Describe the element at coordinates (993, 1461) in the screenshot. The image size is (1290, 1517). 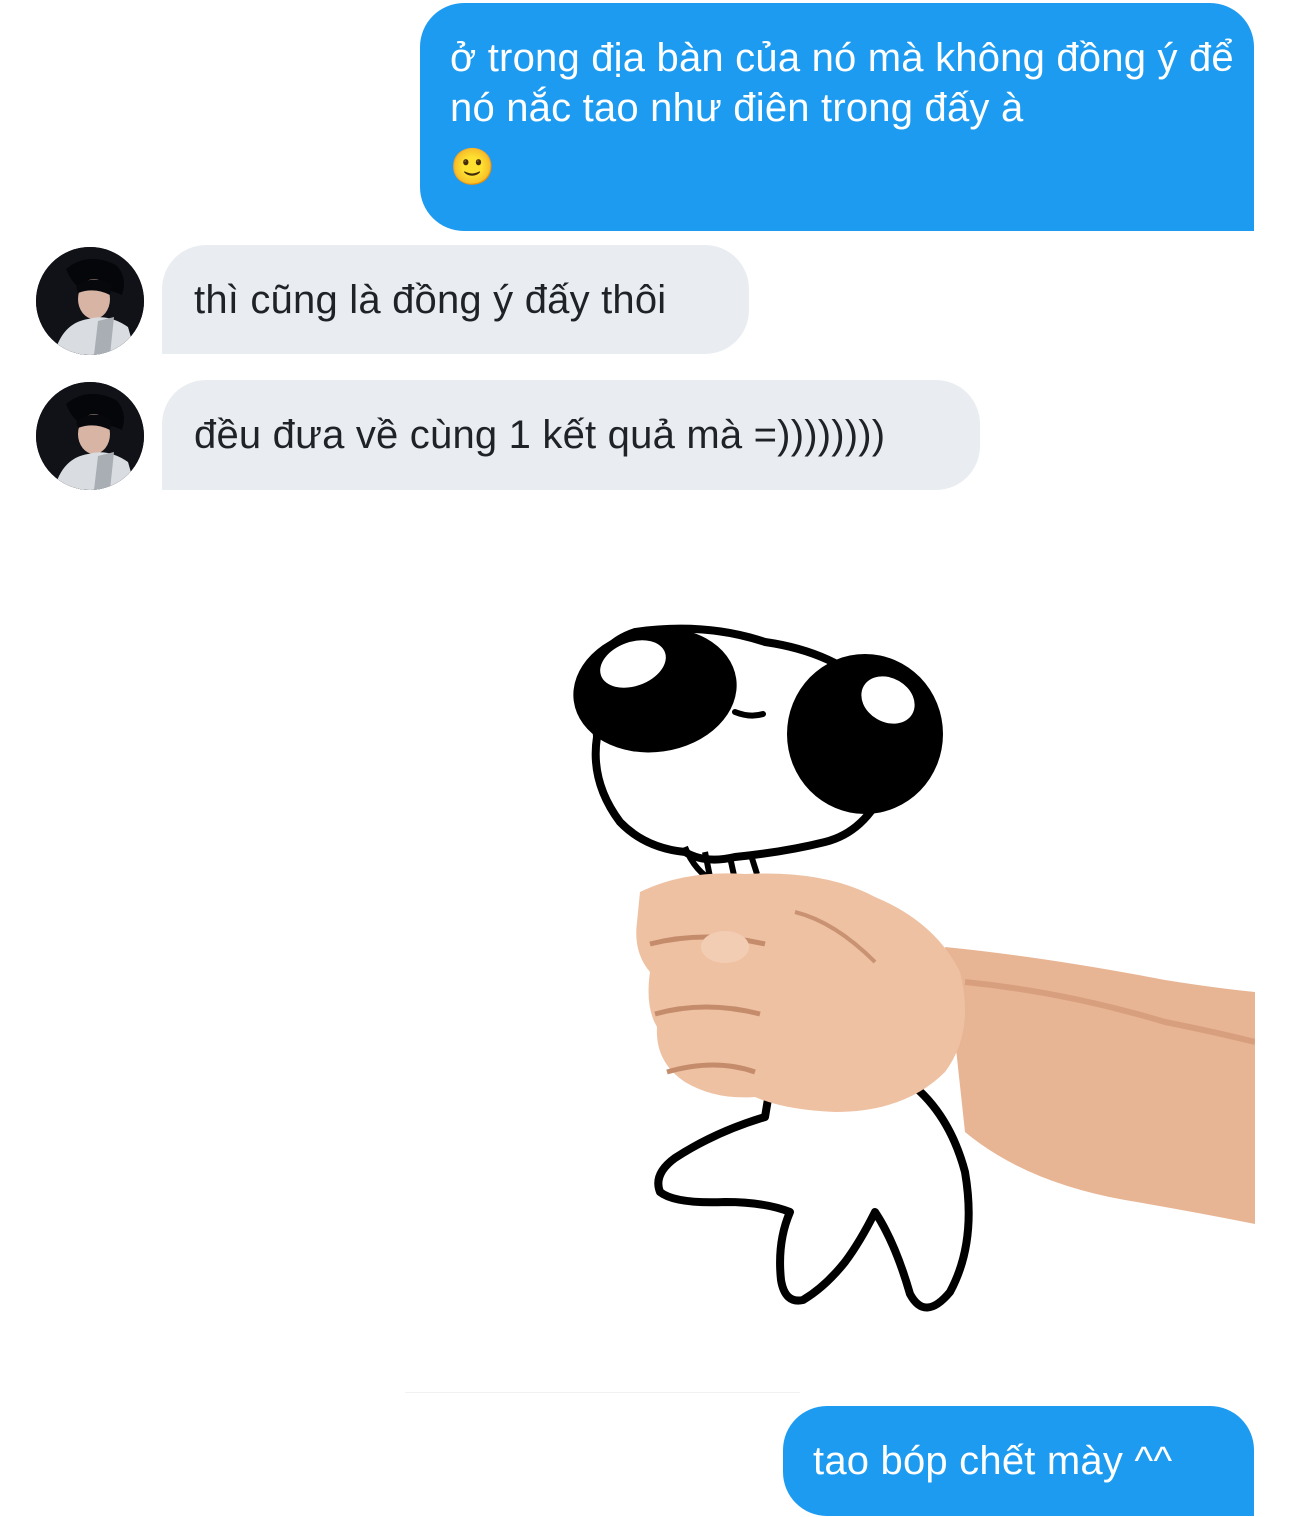
I see `message-text: tao bóp chết mày ^^` at that location.